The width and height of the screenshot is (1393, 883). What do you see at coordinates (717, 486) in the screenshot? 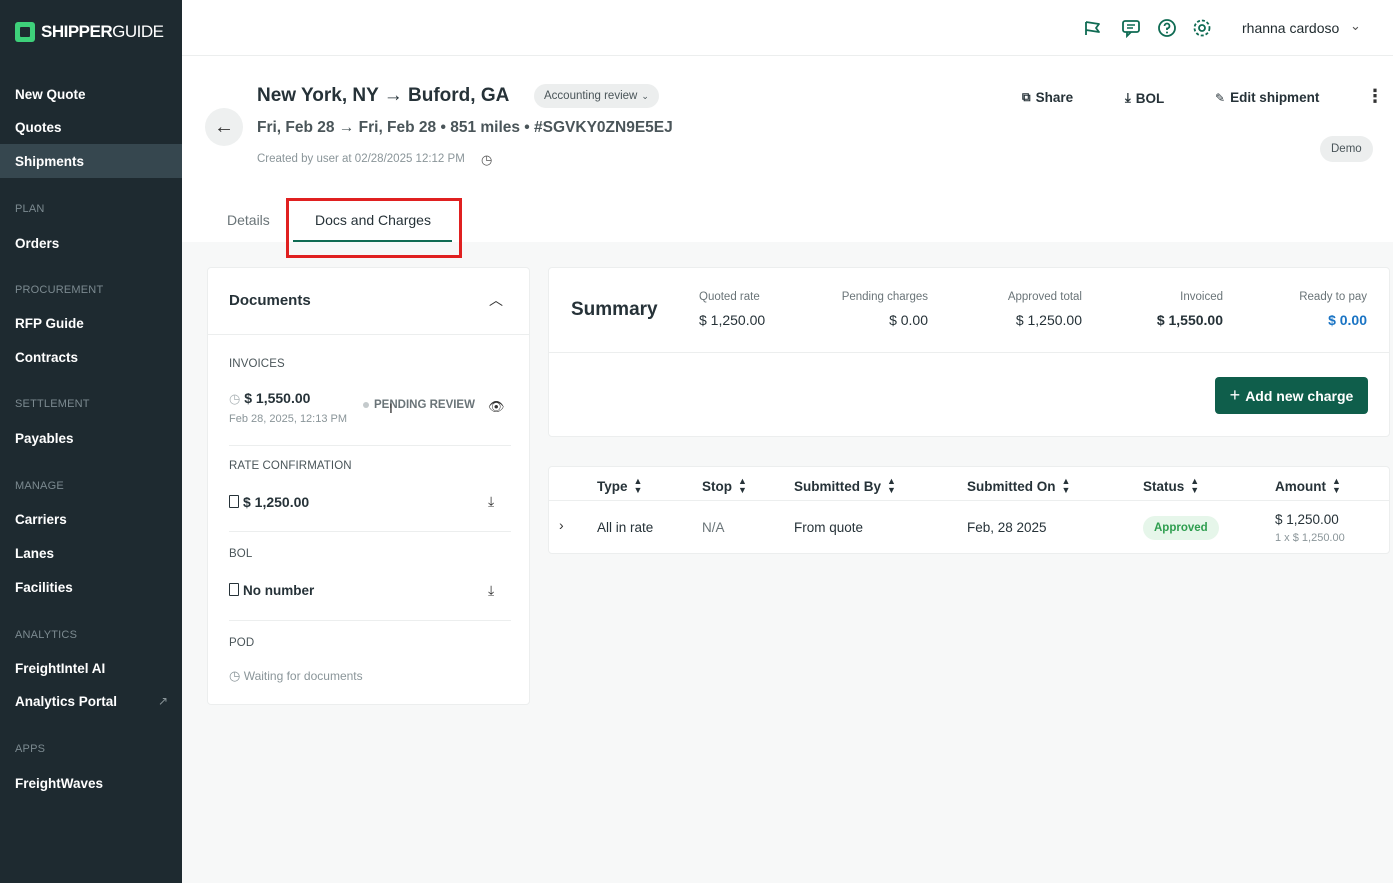
I see `column-header-label: Stop` at bounding box center [717, 486].